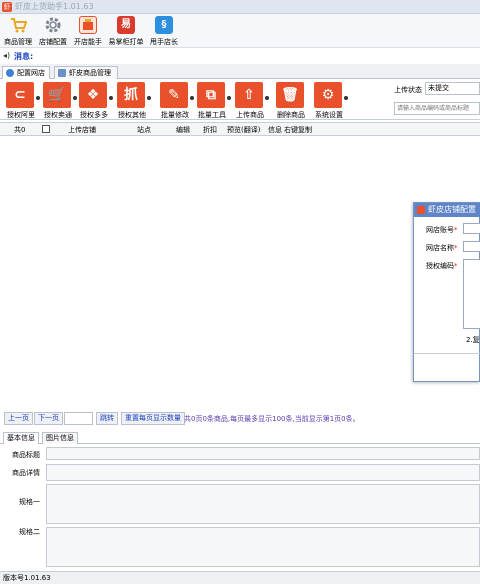  What do you see at coordinates (7, 7) in the screenshot?
I see `app-icon: 虾` at bounding box center [7, 7].